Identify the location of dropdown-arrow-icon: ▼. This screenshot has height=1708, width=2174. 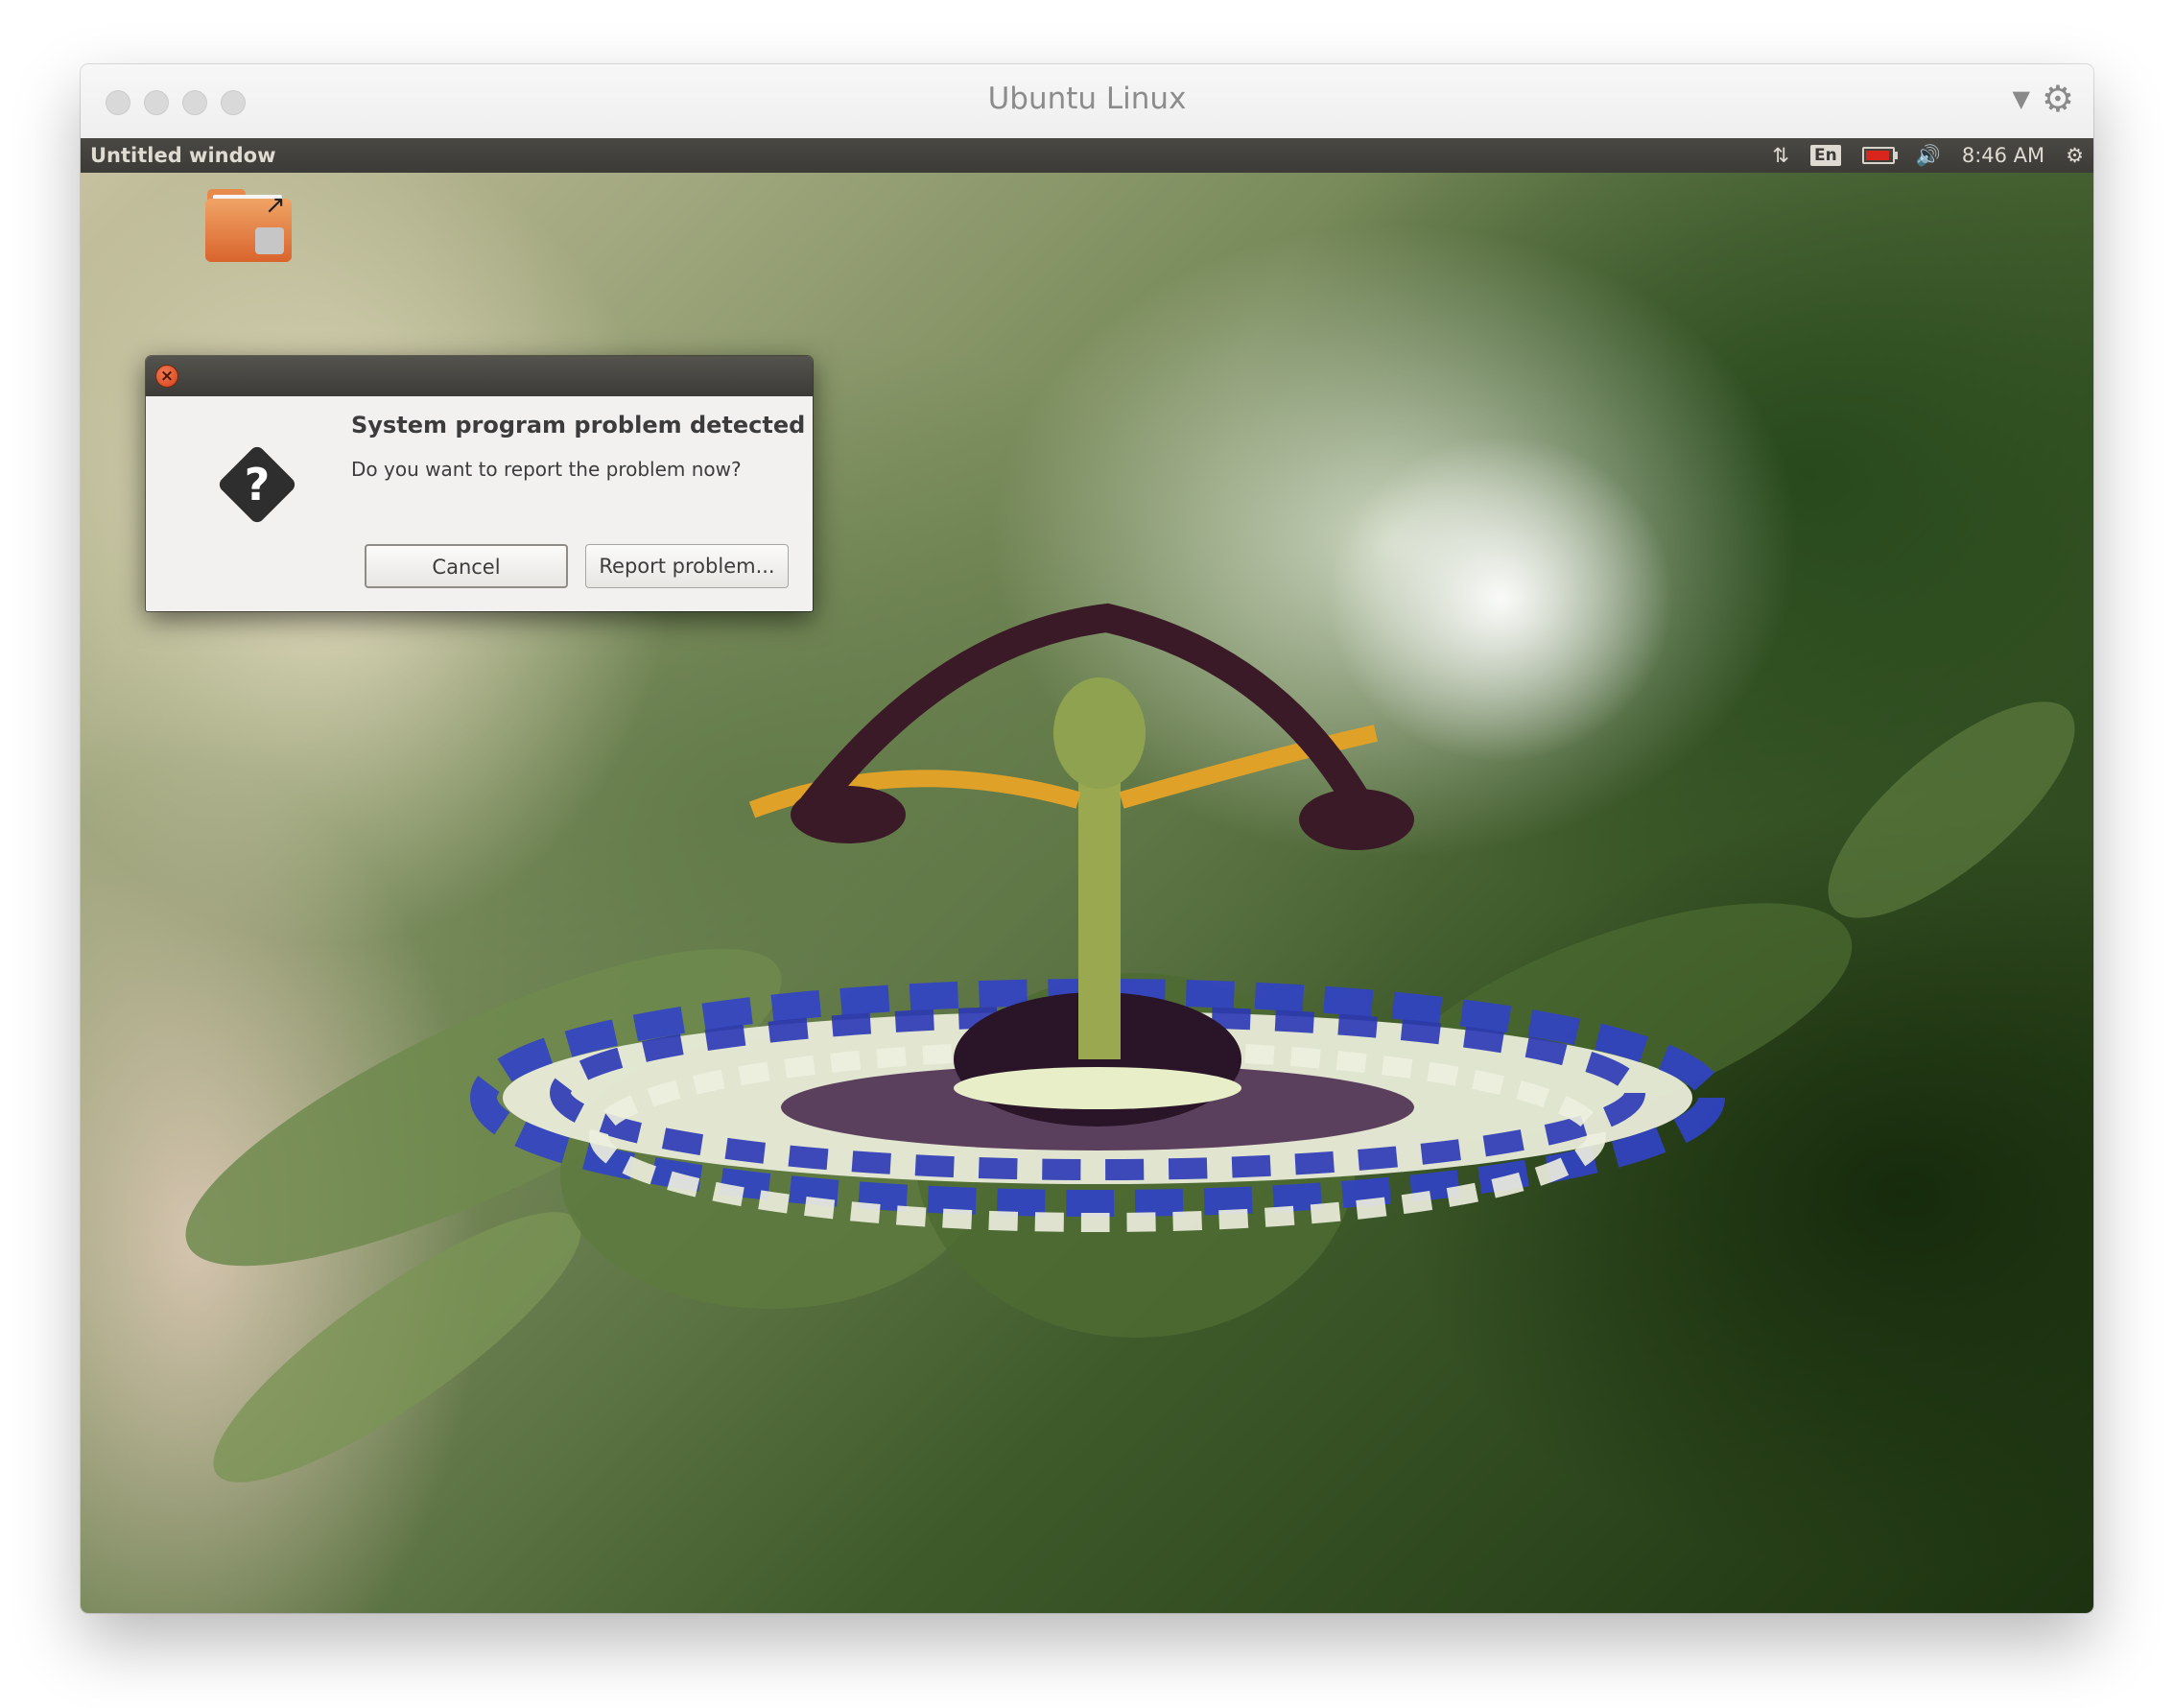
(2022, 99).